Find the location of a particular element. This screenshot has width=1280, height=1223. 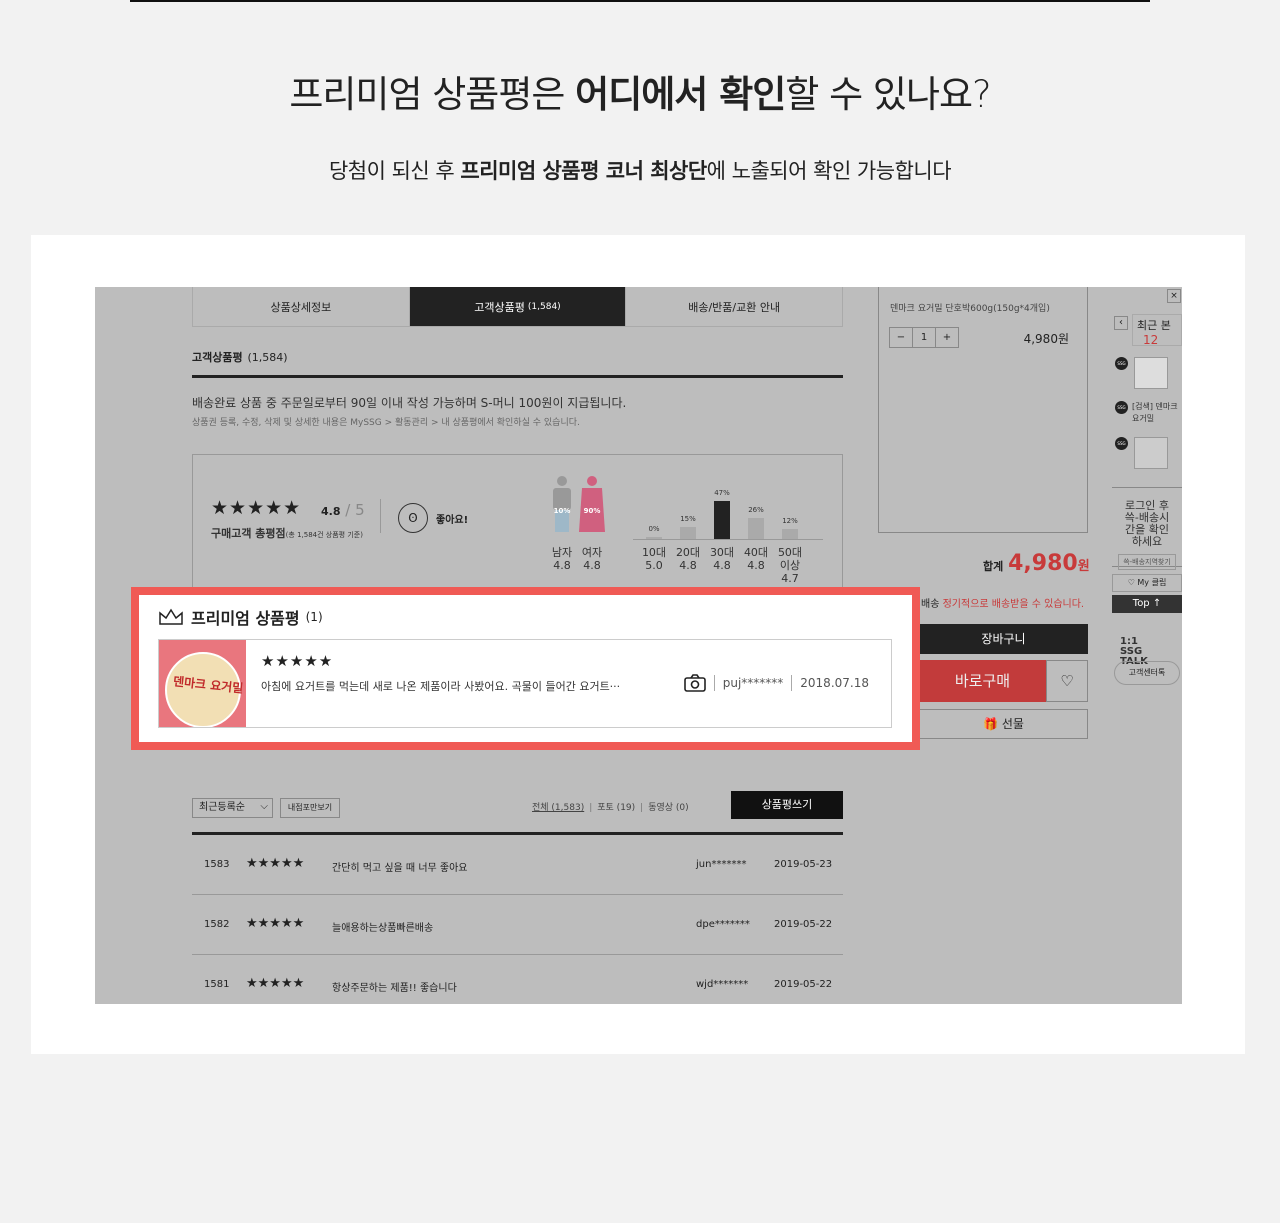

age-bar-label: 50대이상 4.7 is located at coordinates (790, 565).